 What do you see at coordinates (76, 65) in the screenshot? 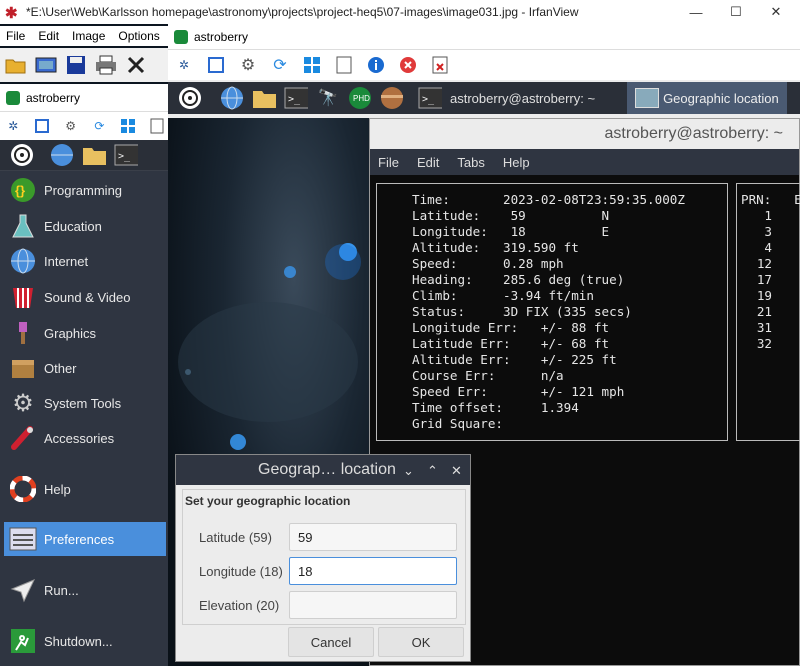
I see `save-icon` at bounding box center [76, 65].